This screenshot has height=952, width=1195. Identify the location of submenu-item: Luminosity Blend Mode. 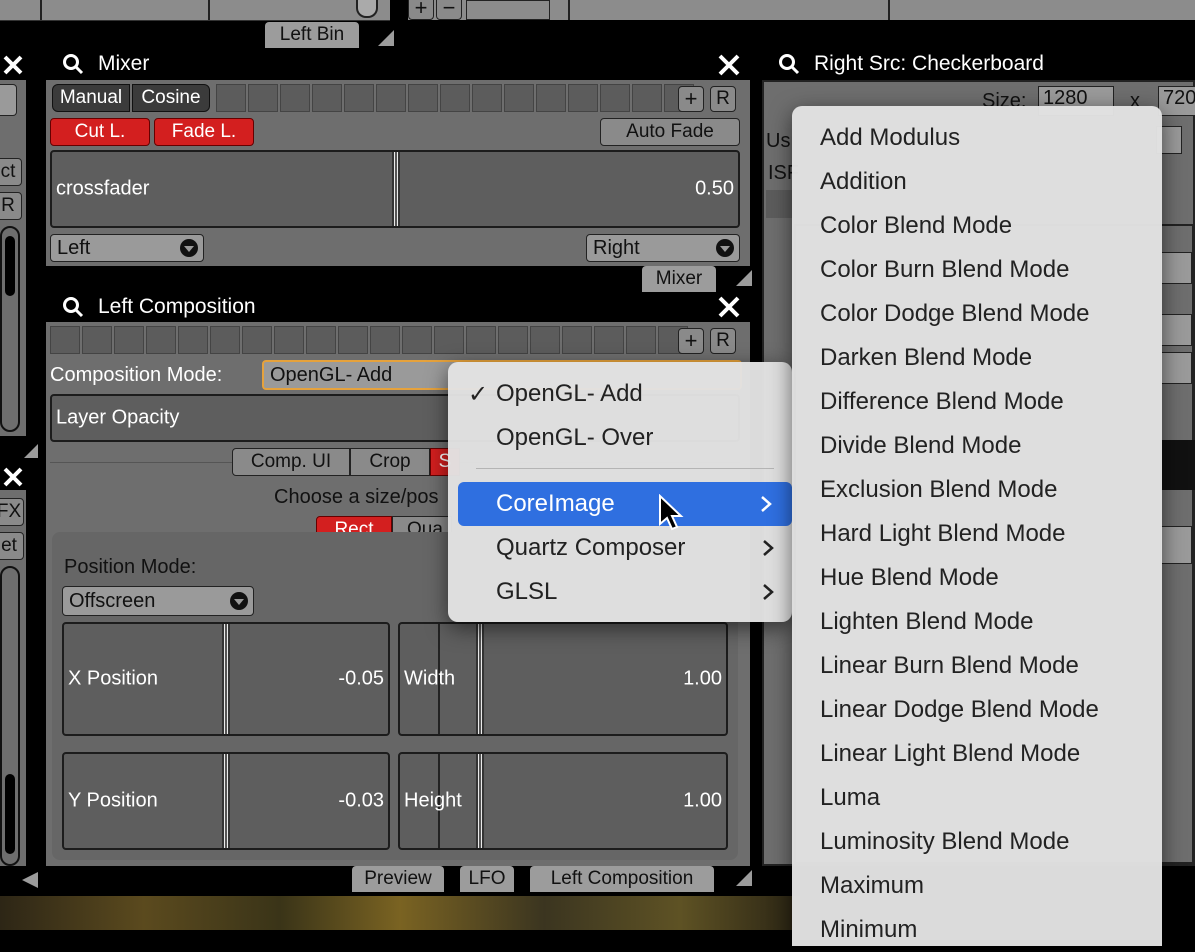
(944, 842).